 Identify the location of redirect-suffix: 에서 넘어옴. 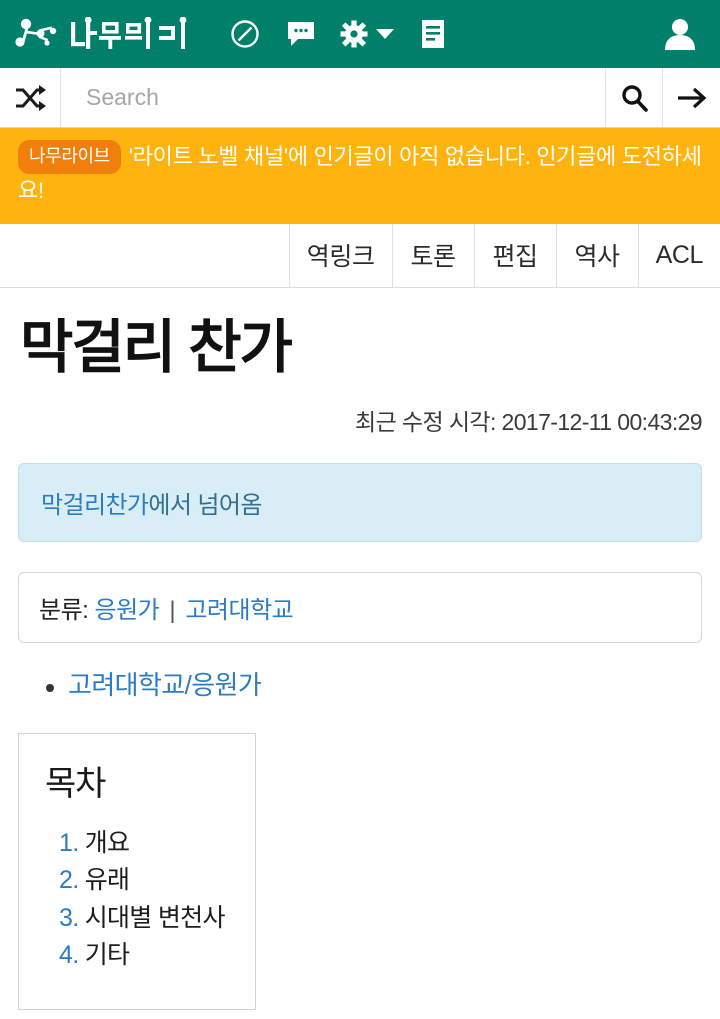
(205, 505).